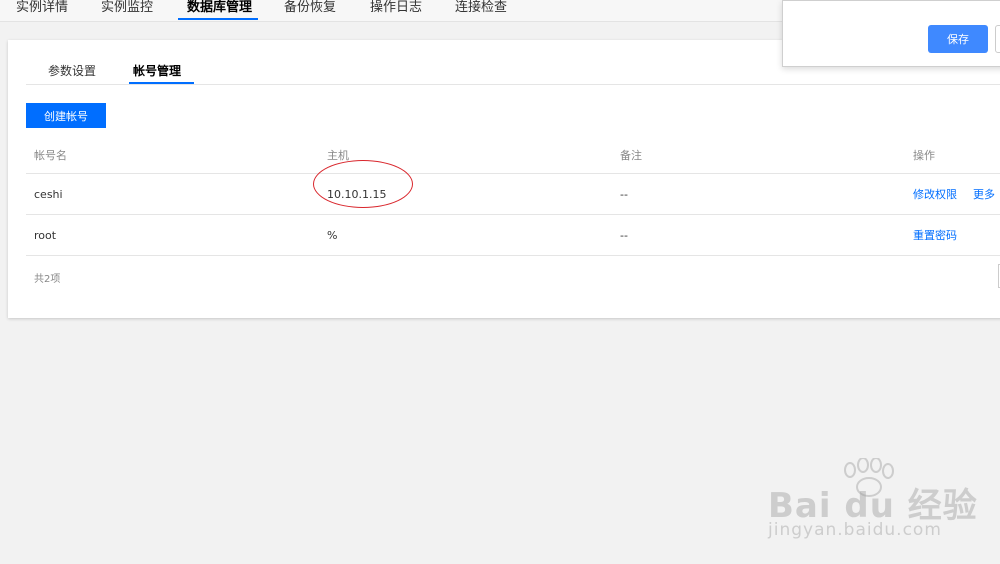  What do you see at coordinates (873, 506) in the screenshot?
I see `watermark-main: Bai du 经验` at bounding box center [873, 506].